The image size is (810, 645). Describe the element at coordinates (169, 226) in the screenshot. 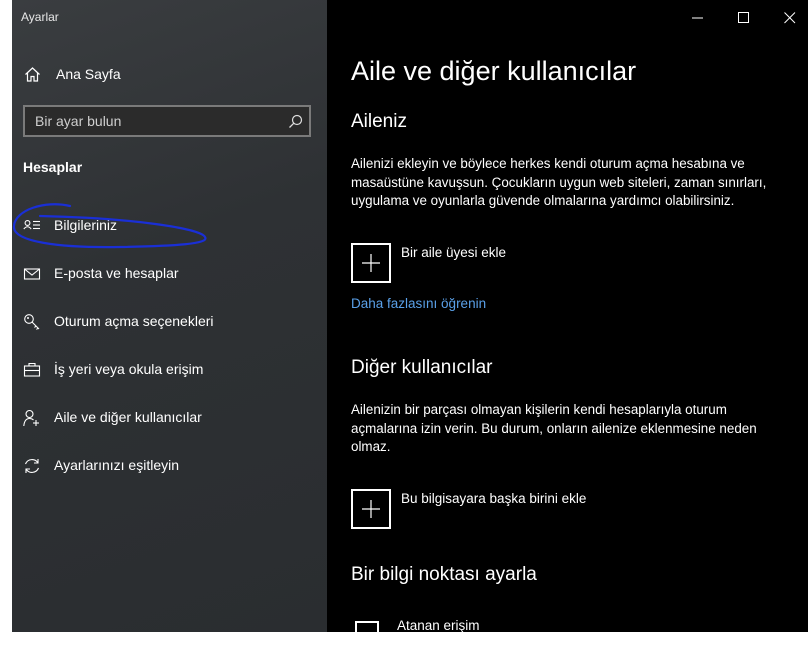

I see `sidebar-item-your-info: Bilgileriniz` at that location.